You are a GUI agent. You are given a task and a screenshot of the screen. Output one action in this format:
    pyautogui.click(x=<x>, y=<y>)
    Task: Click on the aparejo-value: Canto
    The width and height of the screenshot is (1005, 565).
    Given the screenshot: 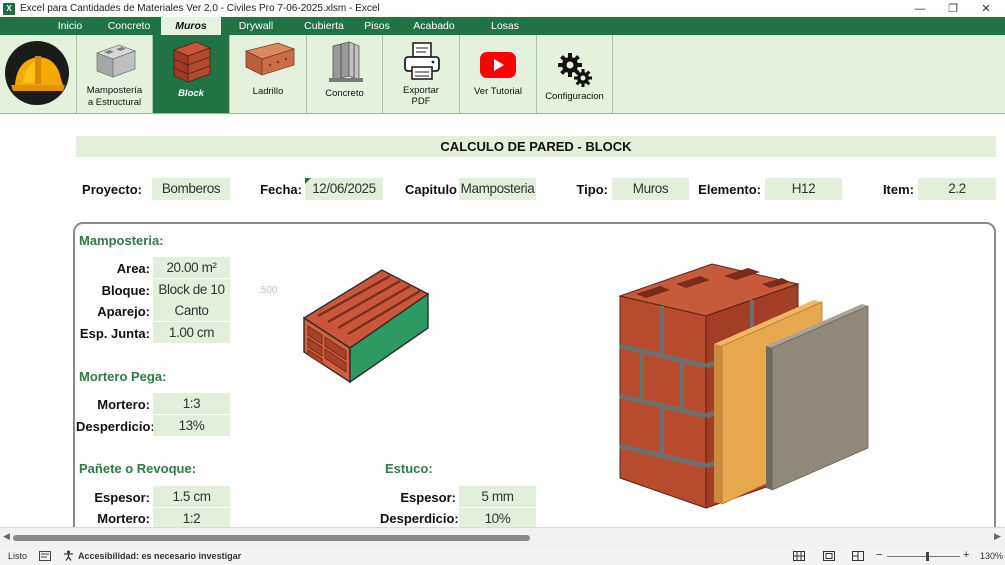 What is the action you would take?
    pyautogui.click(x=191, y=310)
    